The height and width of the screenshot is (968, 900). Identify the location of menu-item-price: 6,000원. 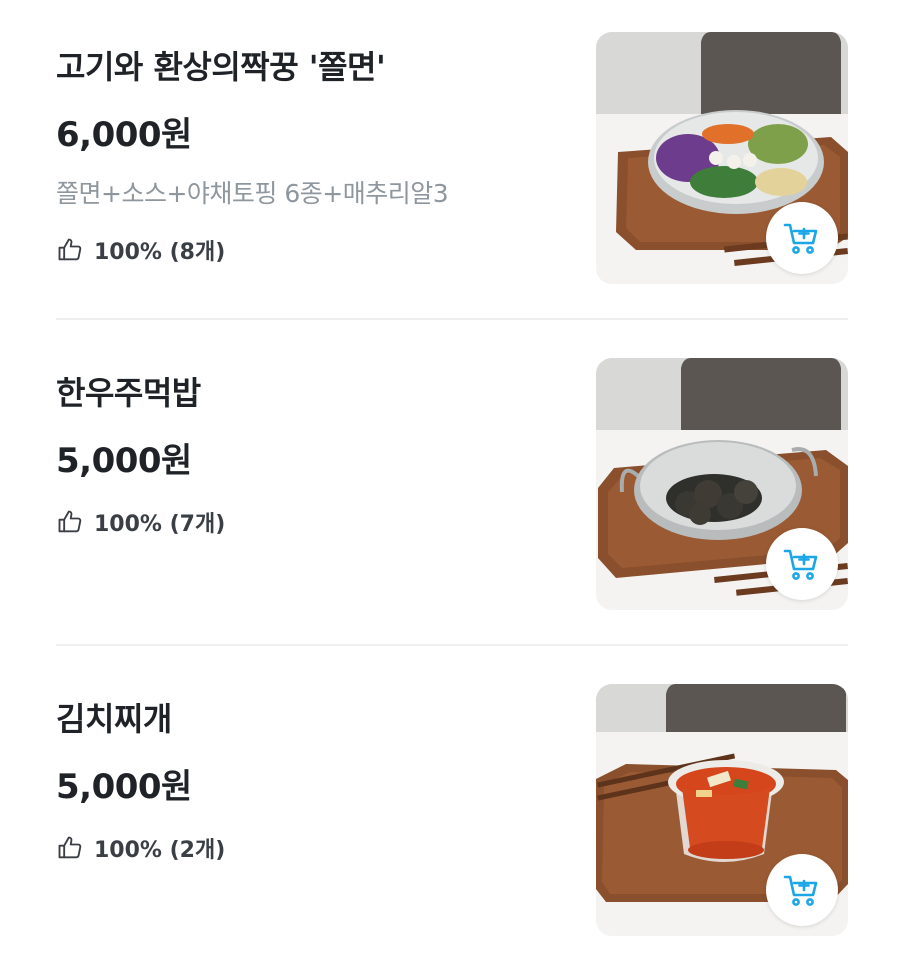
(124, 135).